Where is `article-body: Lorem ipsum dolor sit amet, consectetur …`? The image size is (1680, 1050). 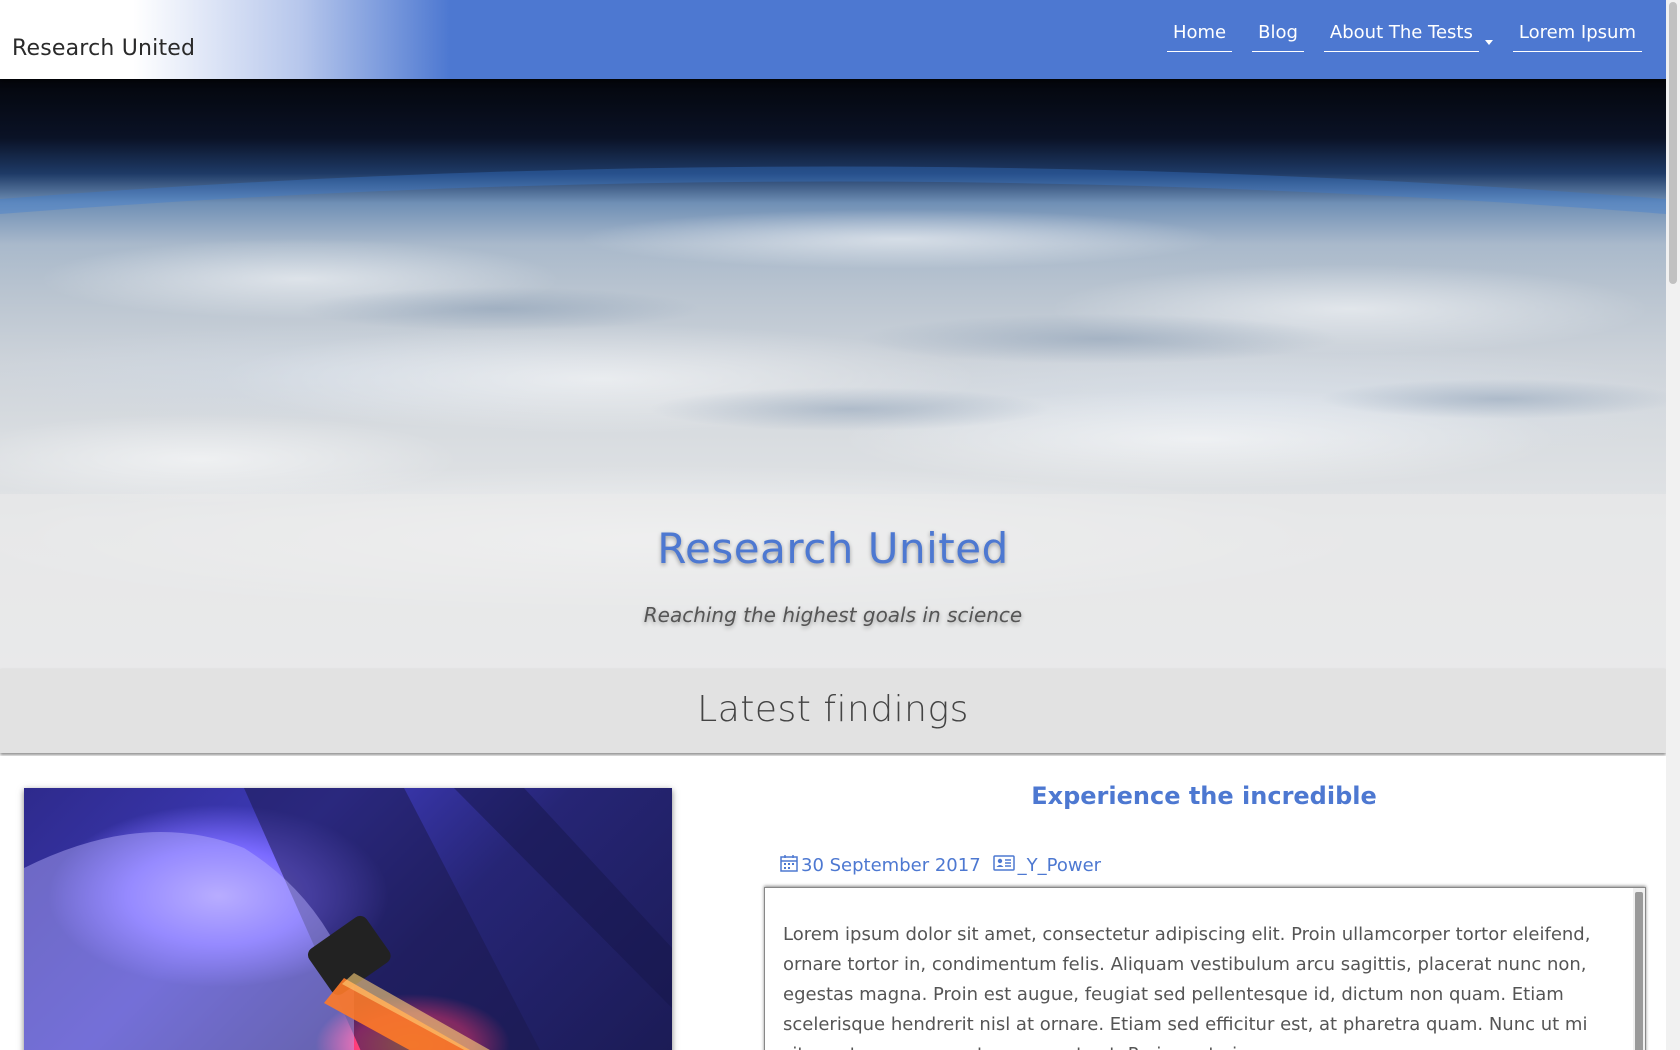
article-body: Lorem ipsum dolor sit amet, consectetur … is located at coordinates (1187, 987).